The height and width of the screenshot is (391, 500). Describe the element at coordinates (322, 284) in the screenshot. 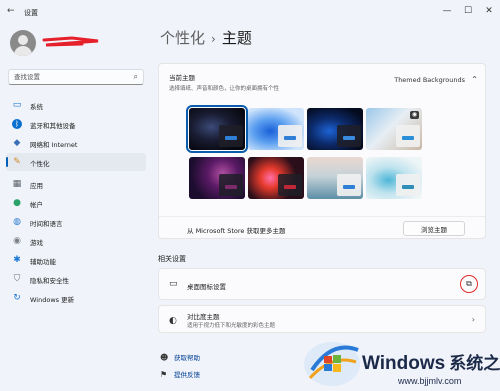

I see `desktop-icon-settings-row: ▭ 桌面图标设置 ⧉` at that location.